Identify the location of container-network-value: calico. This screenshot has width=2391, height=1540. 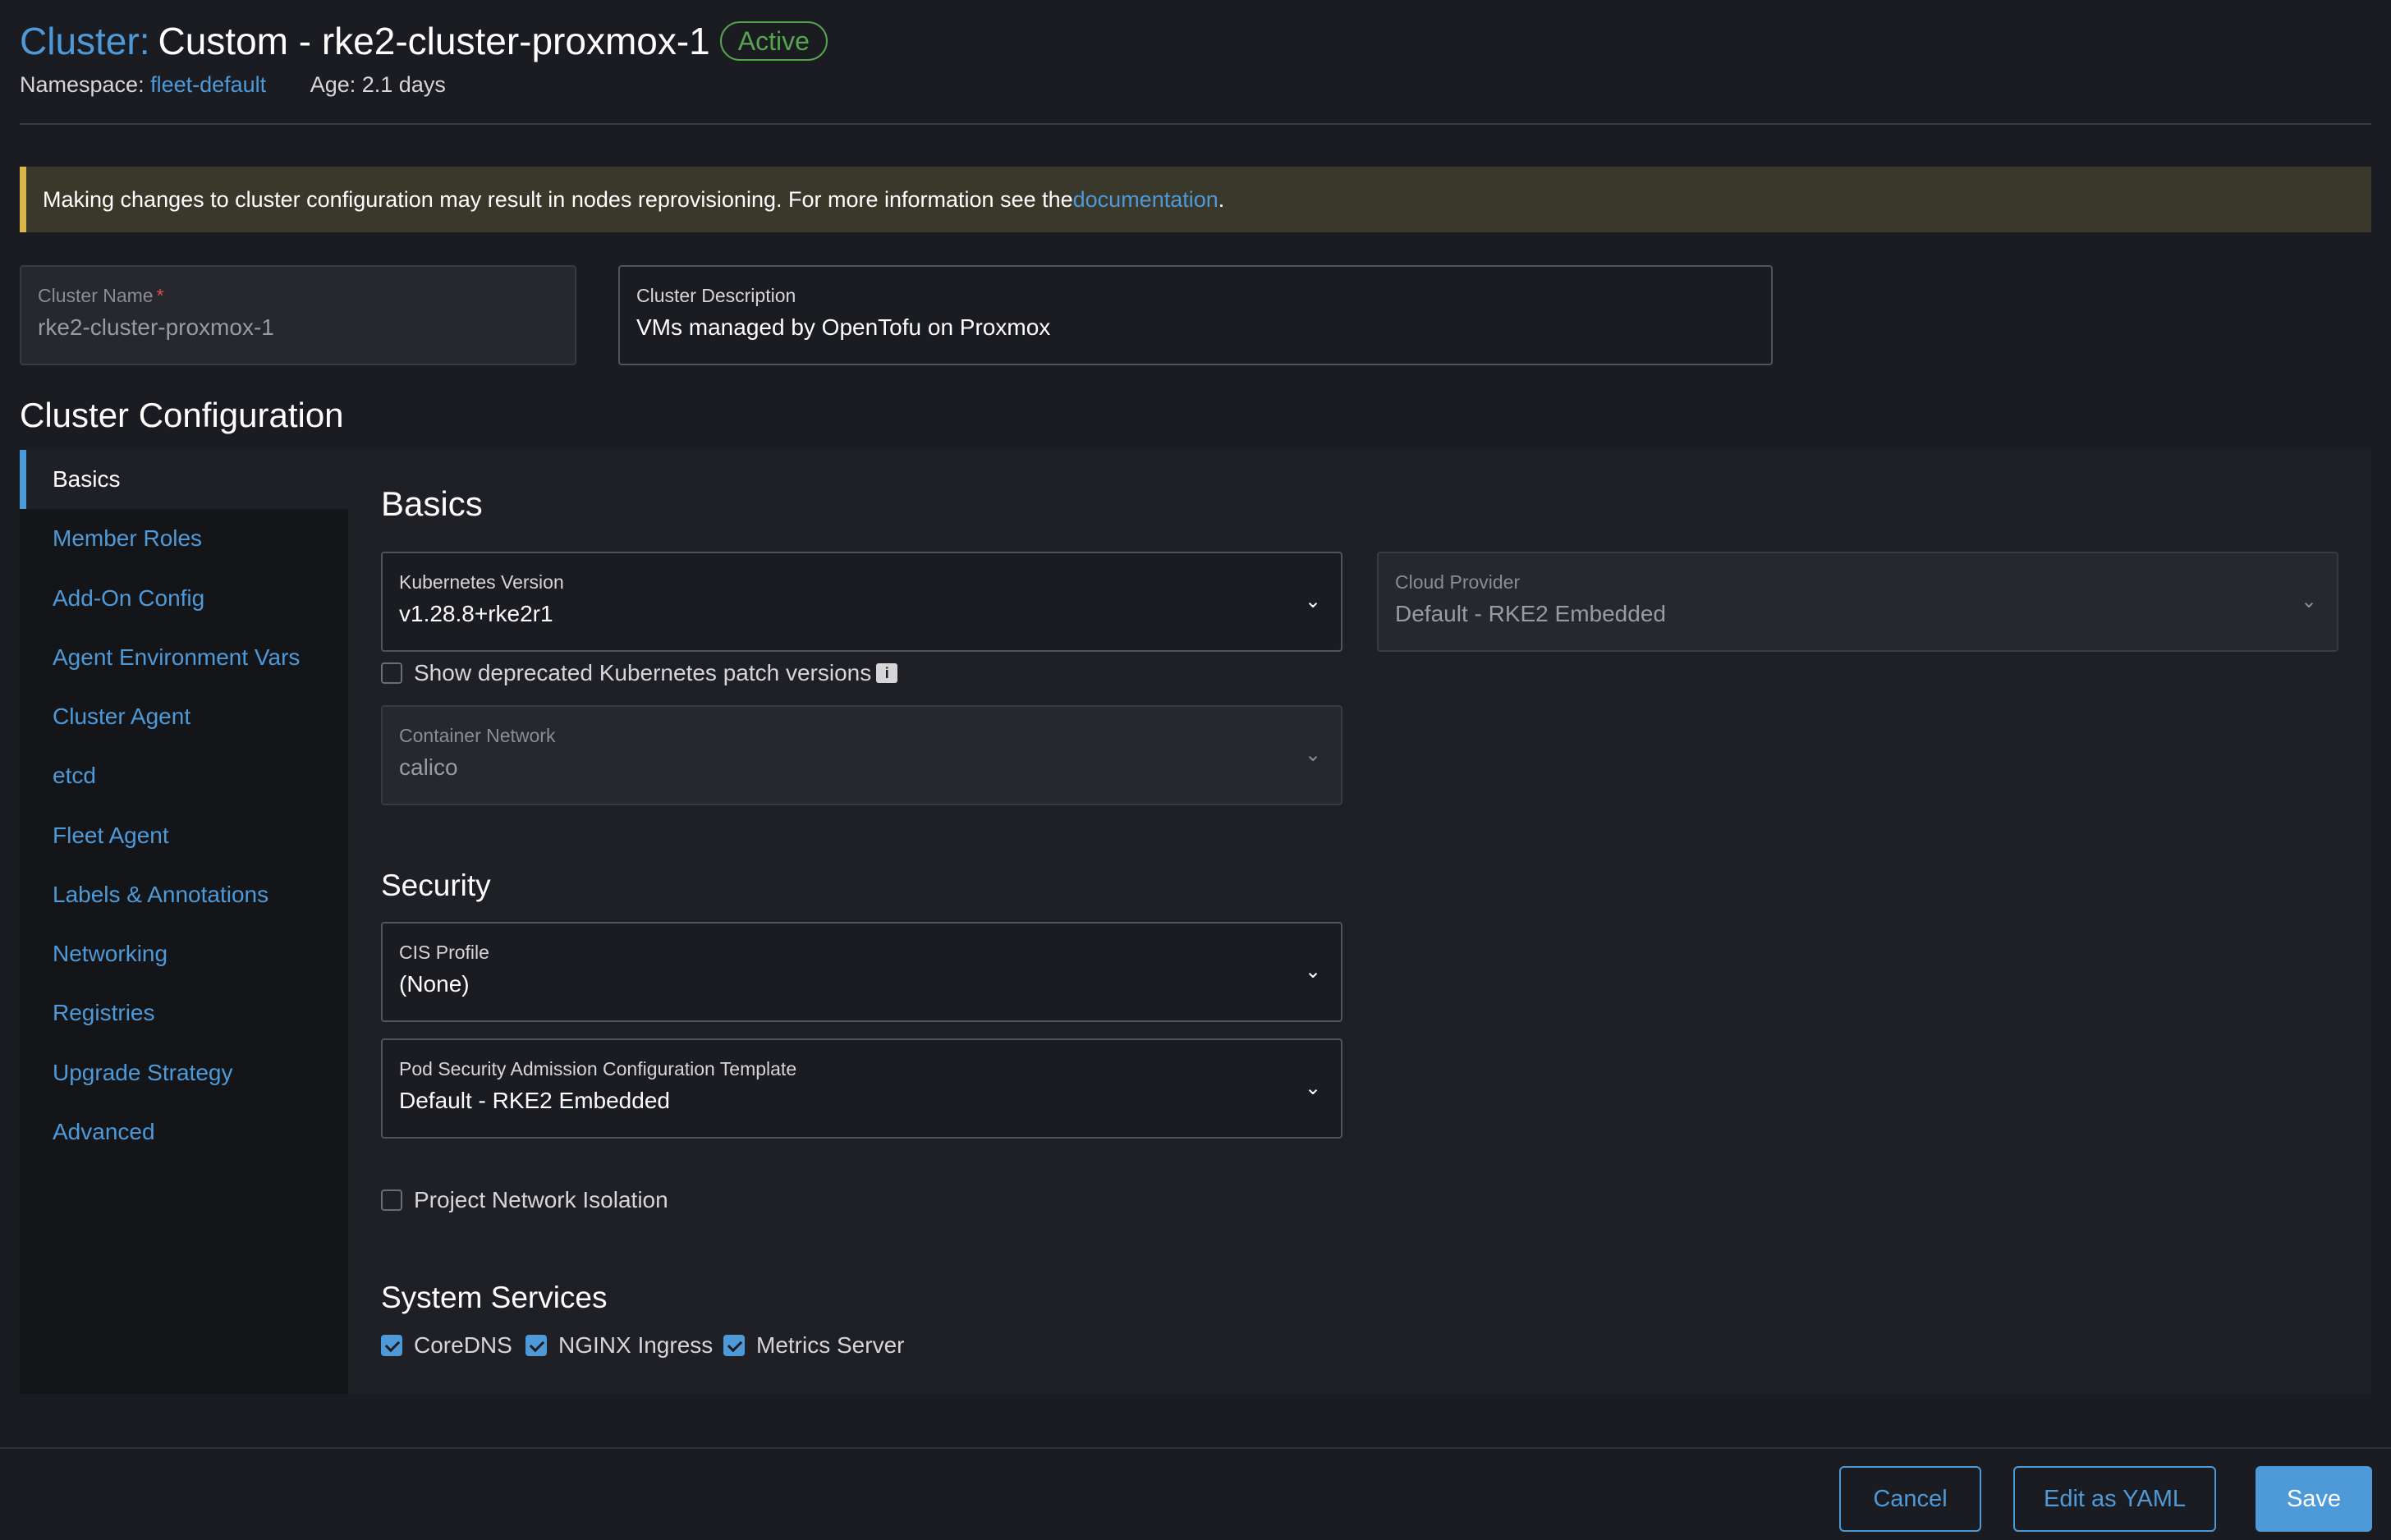
(429, 767).